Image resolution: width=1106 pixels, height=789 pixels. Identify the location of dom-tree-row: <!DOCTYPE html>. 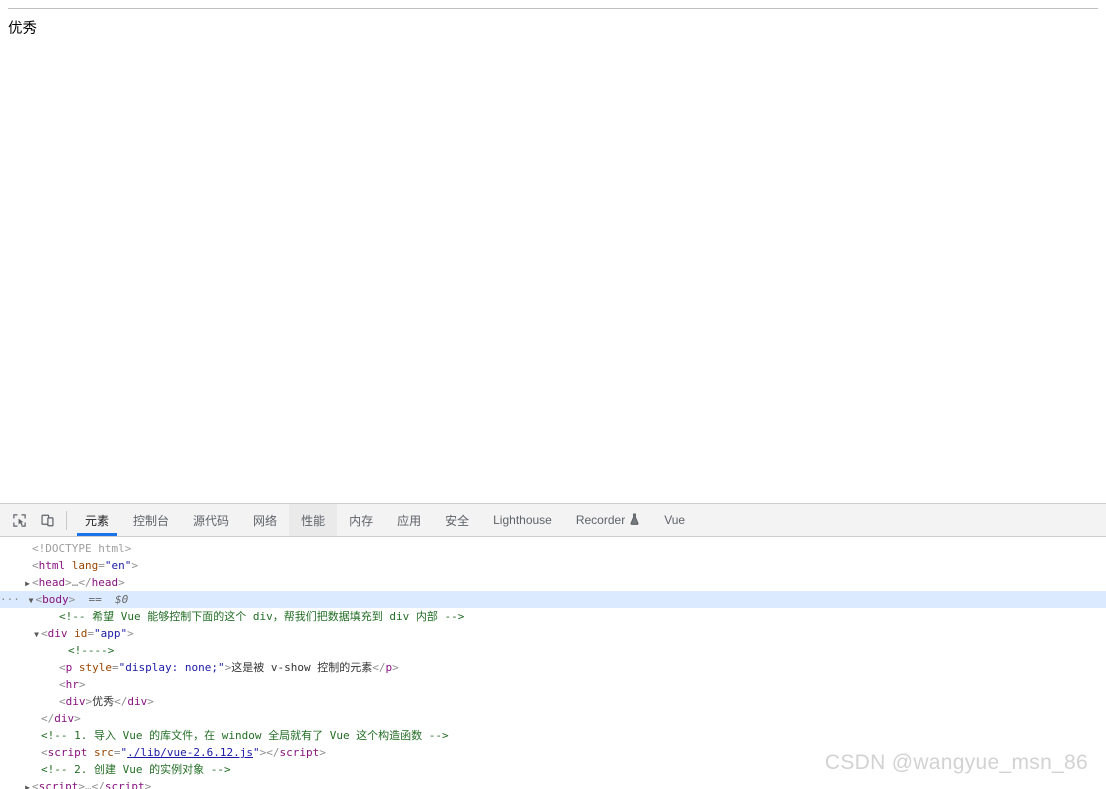
(553, 548).